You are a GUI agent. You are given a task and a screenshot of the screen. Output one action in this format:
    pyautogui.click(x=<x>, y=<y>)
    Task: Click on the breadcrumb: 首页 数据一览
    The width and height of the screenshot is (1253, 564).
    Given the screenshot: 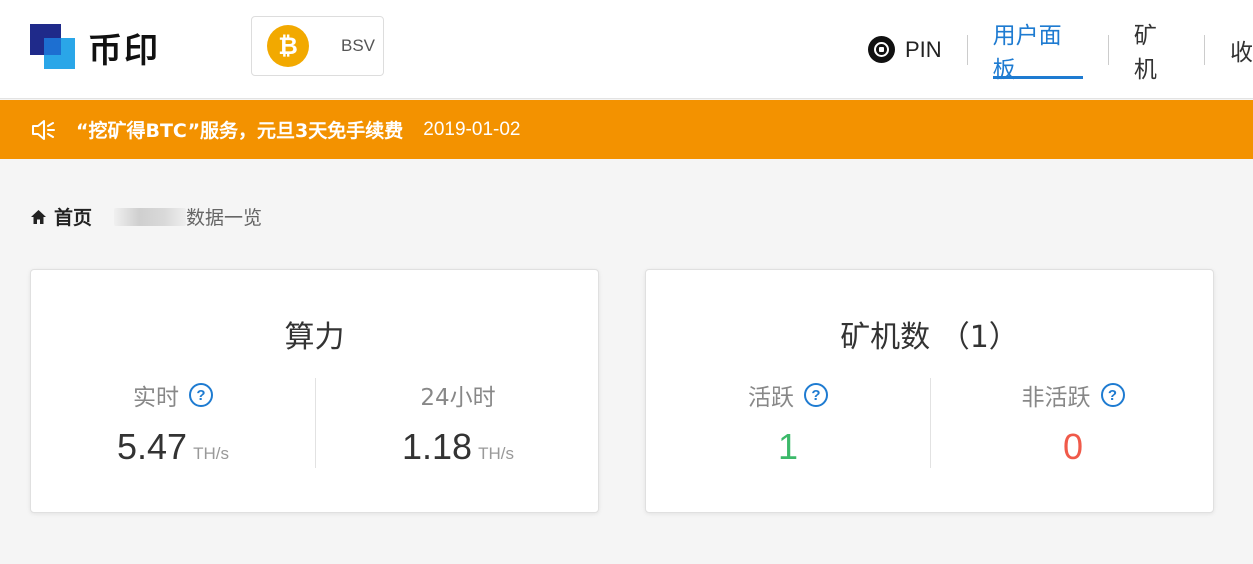 What is the action you would take?
    pyautogui.click(x=146, y=216)
    